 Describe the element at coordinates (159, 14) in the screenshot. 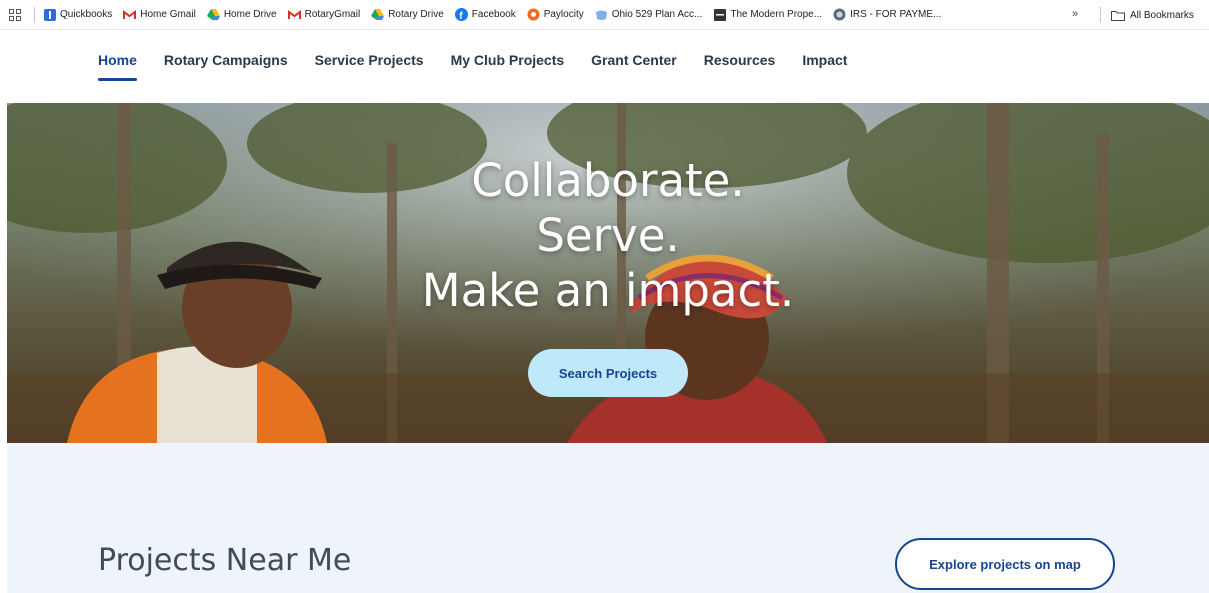

I see `bookmark-home-gmail: Home Gmail` at that location.